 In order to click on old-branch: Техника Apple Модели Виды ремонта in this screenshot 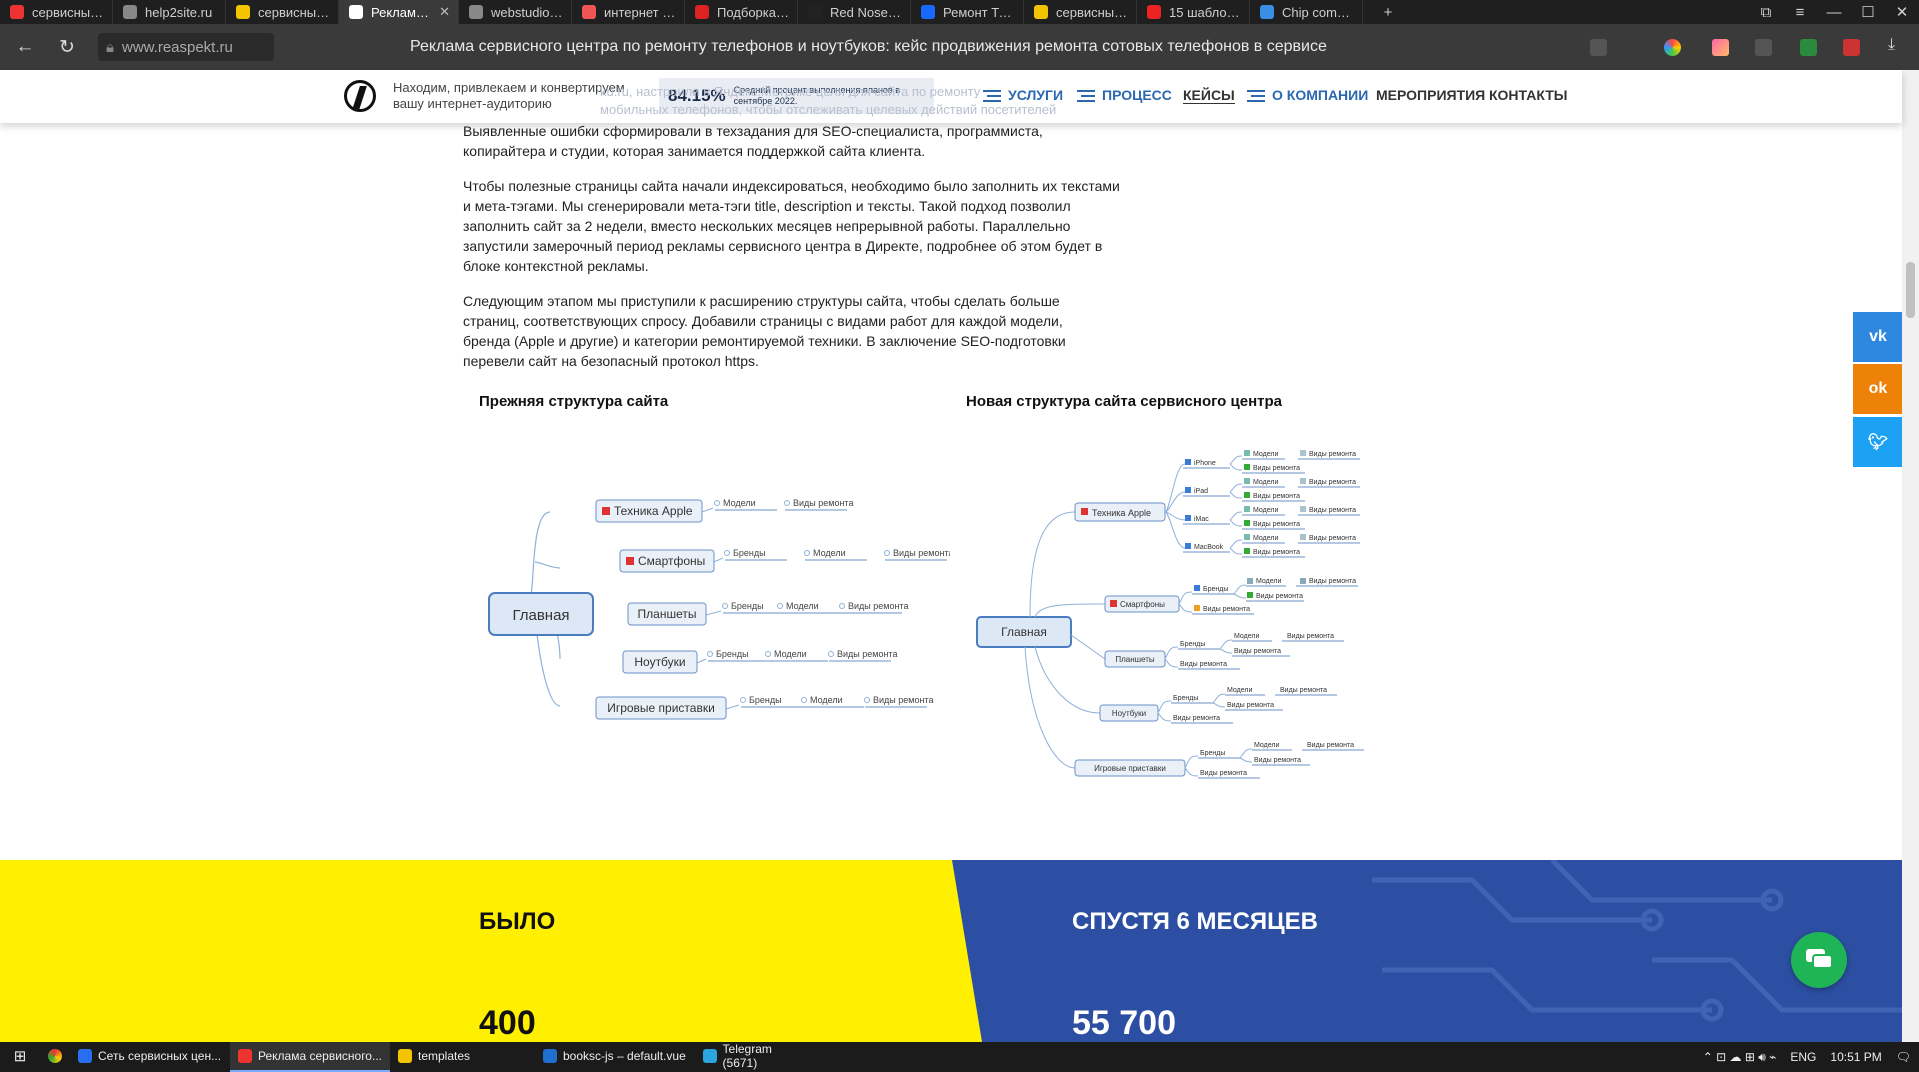, I will do `click(724, 510)`.